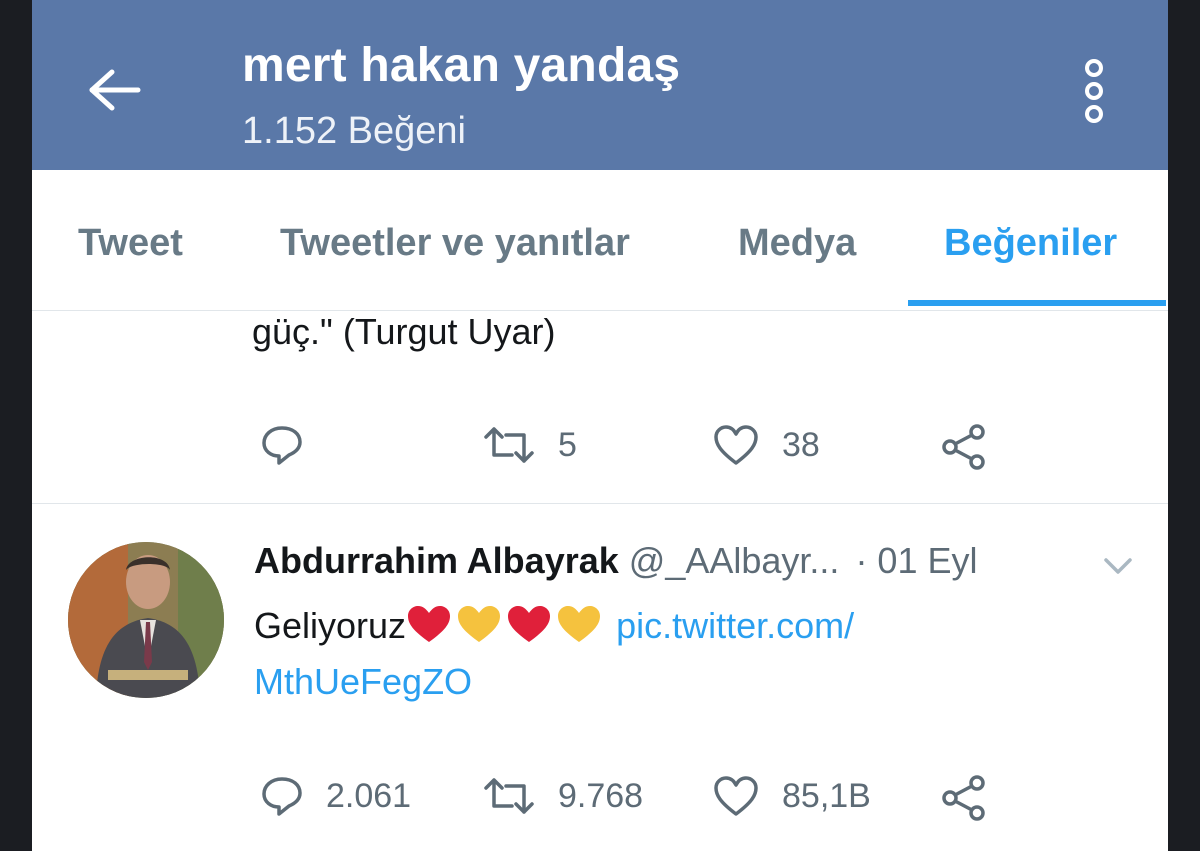 This screenshot has height=851, width=1200. What do you see at coordinates (797, 243) in the screenshot?
I see `tab-media: Medya` at bounding box center [797, 243].